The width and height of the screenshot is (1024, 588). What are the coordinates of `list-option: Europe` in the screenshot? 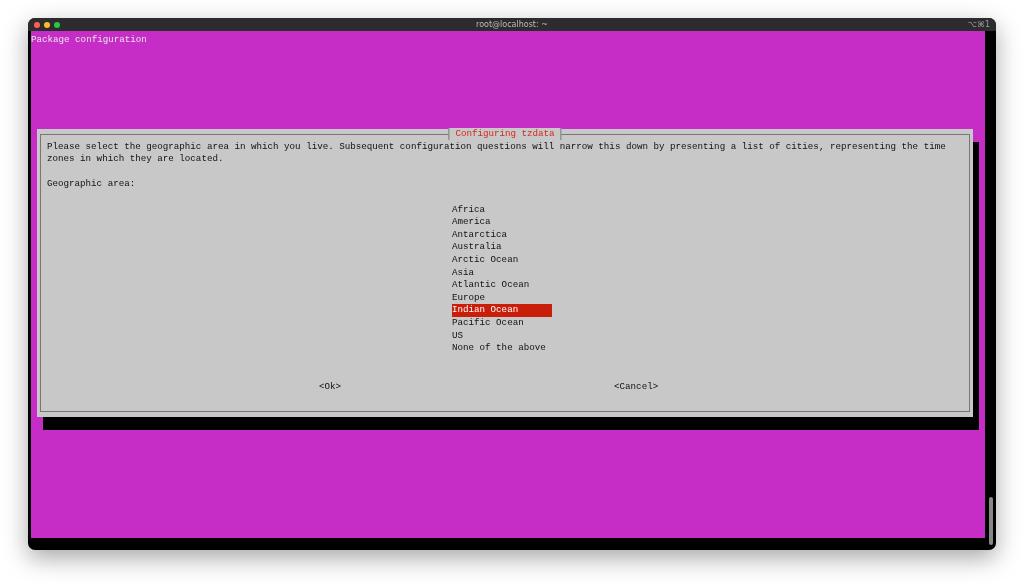 It's located at (502, 298).